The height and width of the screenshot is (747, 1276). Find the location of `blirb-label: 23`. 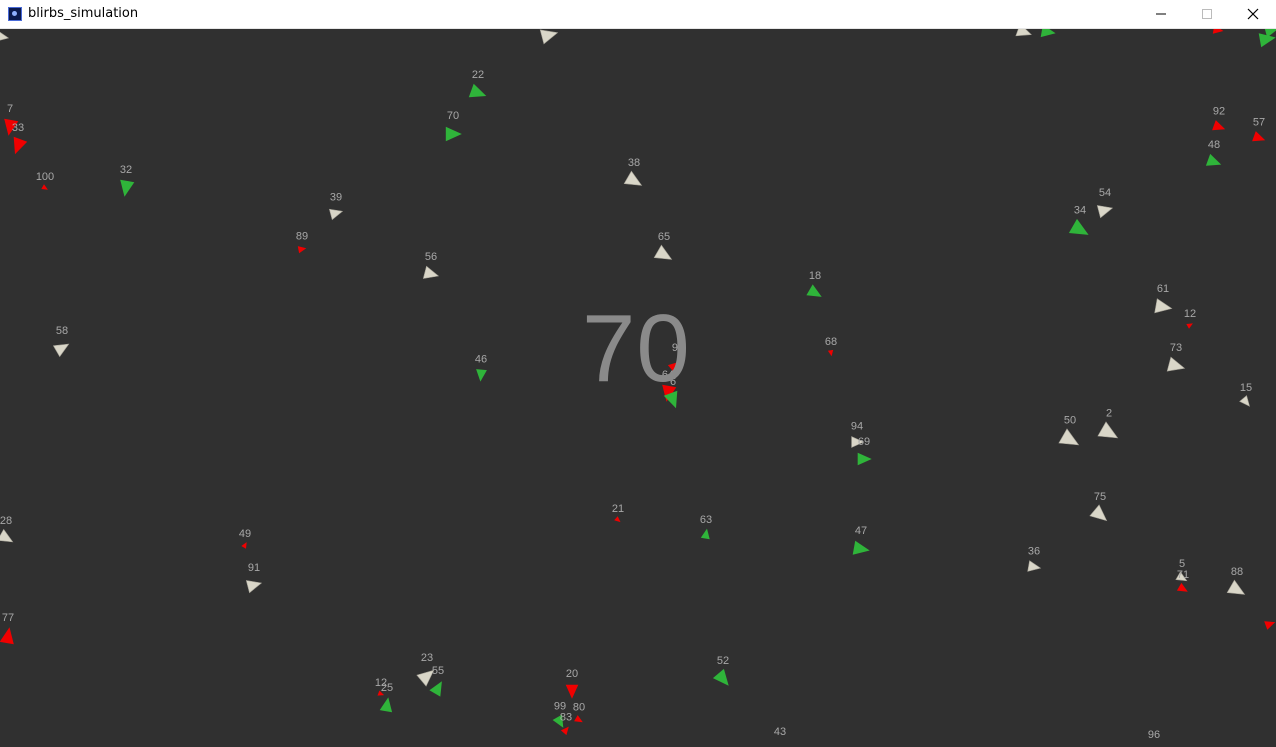

blirb-label: 23 is located at coordinates (427, 658).